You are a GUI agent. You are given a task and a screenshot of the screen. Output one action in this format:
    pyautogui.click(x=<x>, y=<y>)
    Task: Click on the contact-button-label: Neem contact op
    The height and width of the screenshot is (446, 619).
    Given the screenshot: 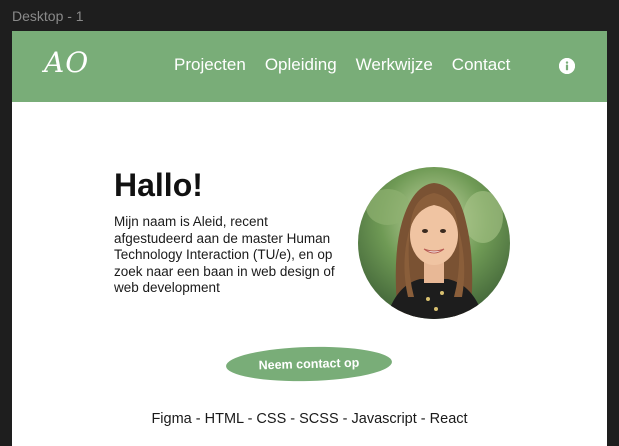 What is the action you would take?
    pyautogui.click(x=309, y=364)
    